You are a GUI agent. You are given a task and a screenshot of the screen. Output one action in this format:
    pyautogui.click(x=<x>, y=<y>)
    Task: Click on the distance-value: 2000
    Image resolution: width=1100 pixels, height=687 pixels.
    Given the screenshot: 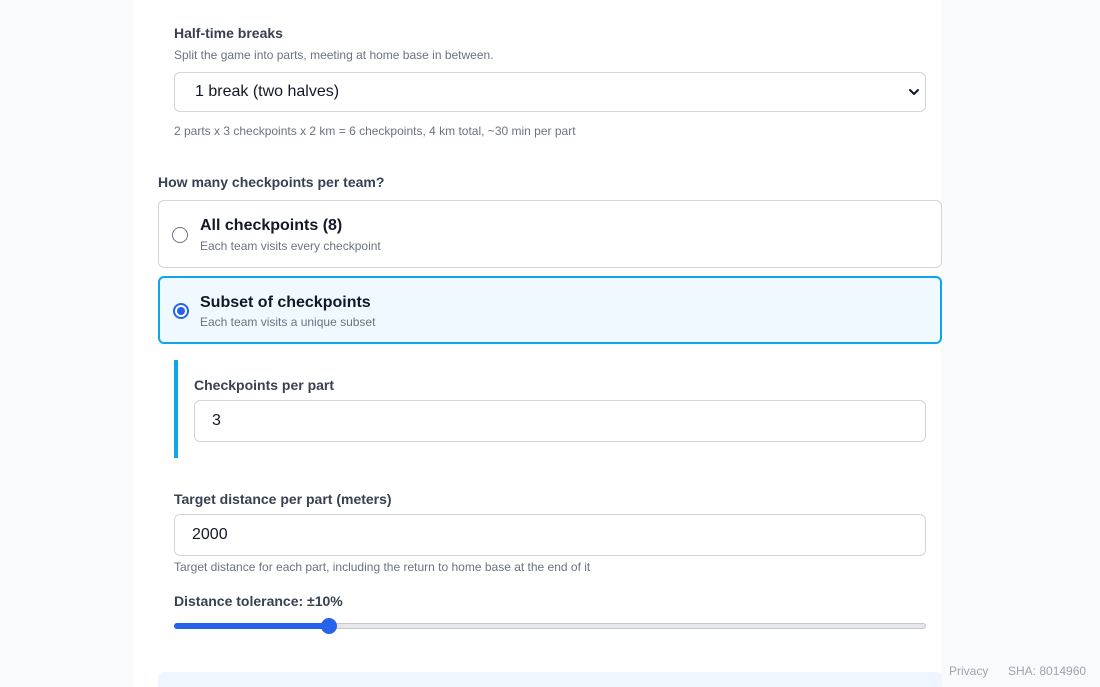 What is the action you would take?
    pyautogui.click(x=210, y=534)
    